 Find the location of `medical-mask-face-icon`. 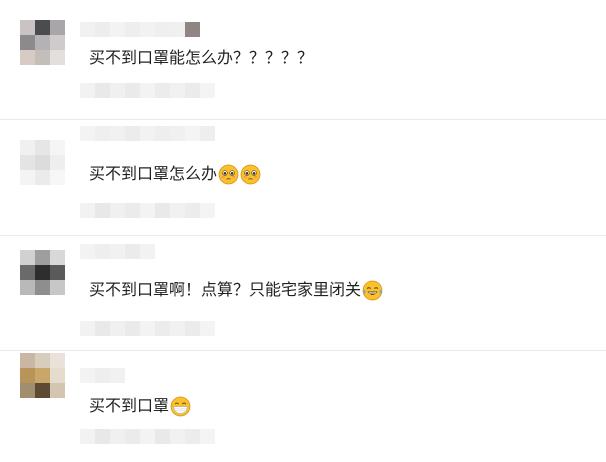

medical-mask-face-icon is located at coordinates (180, 406).